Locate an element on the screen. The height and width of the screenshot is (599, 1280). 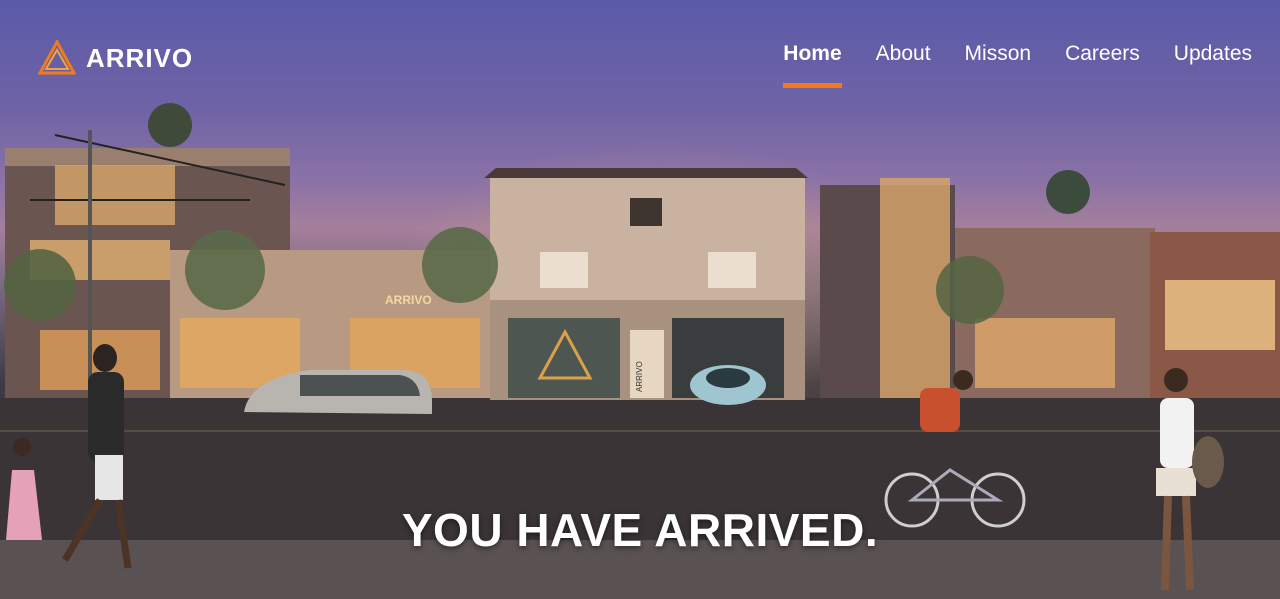
nav-item-careers: Careers is located at coordinates (1102, 54).